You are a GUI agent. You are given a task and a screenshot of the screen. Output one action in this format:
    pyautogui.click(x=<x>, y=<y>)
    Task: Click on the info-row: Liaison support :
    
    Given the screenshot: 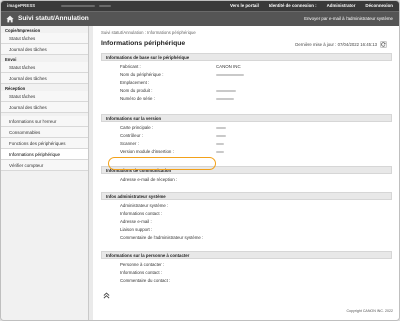 What is the action you would take?
    pyautogui.click(x=246, y=230)
    